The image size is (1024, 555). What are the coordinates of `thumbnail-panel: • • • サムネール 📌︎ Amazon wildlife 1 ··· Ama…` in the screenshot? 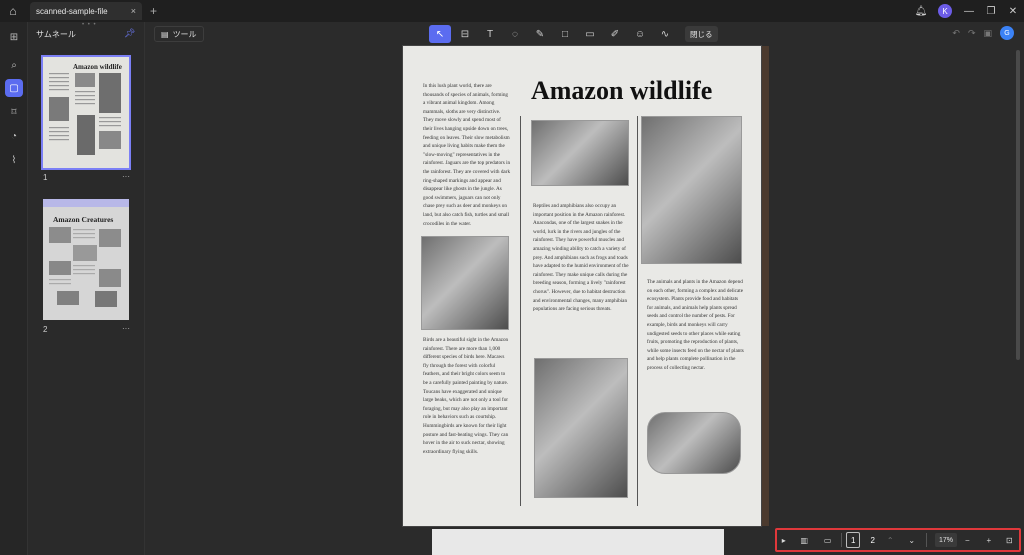 It's located at (86, 288).